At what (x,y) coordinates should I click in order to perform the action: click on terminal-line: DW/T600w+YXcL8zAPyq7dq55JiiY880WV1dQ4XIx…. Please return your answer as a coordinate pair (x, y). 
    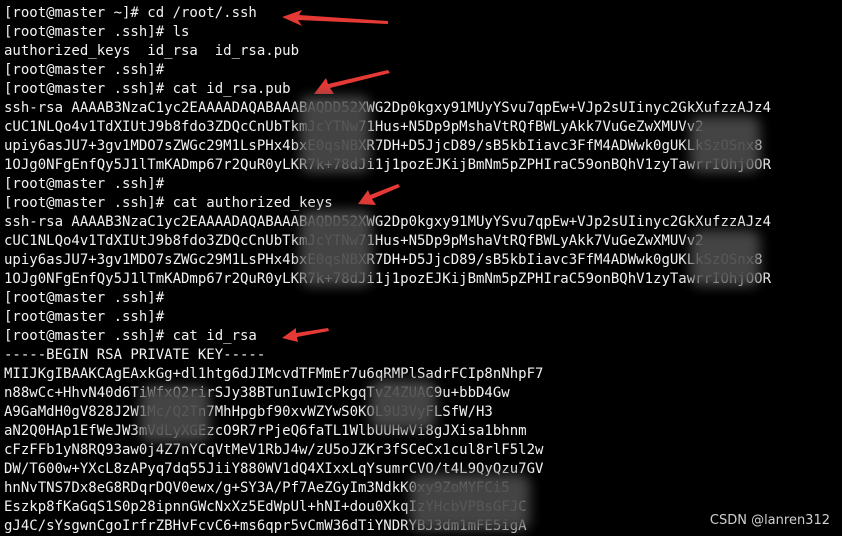
    Looking at the image, I should click on (274, 469).